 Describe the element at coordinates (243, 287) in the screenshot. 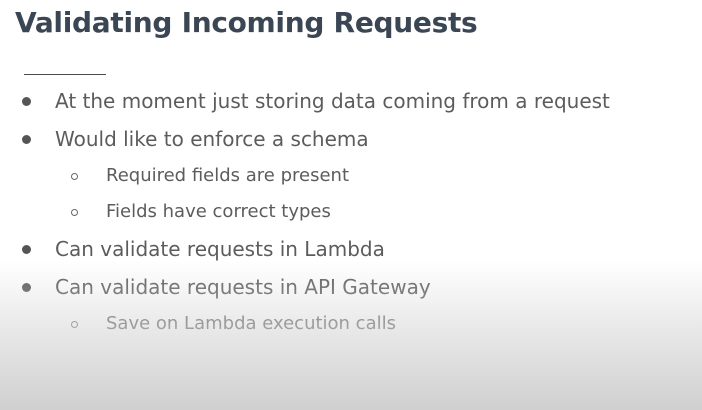

I see `bullet-text: Can validate requests in API Gateway` at that location.